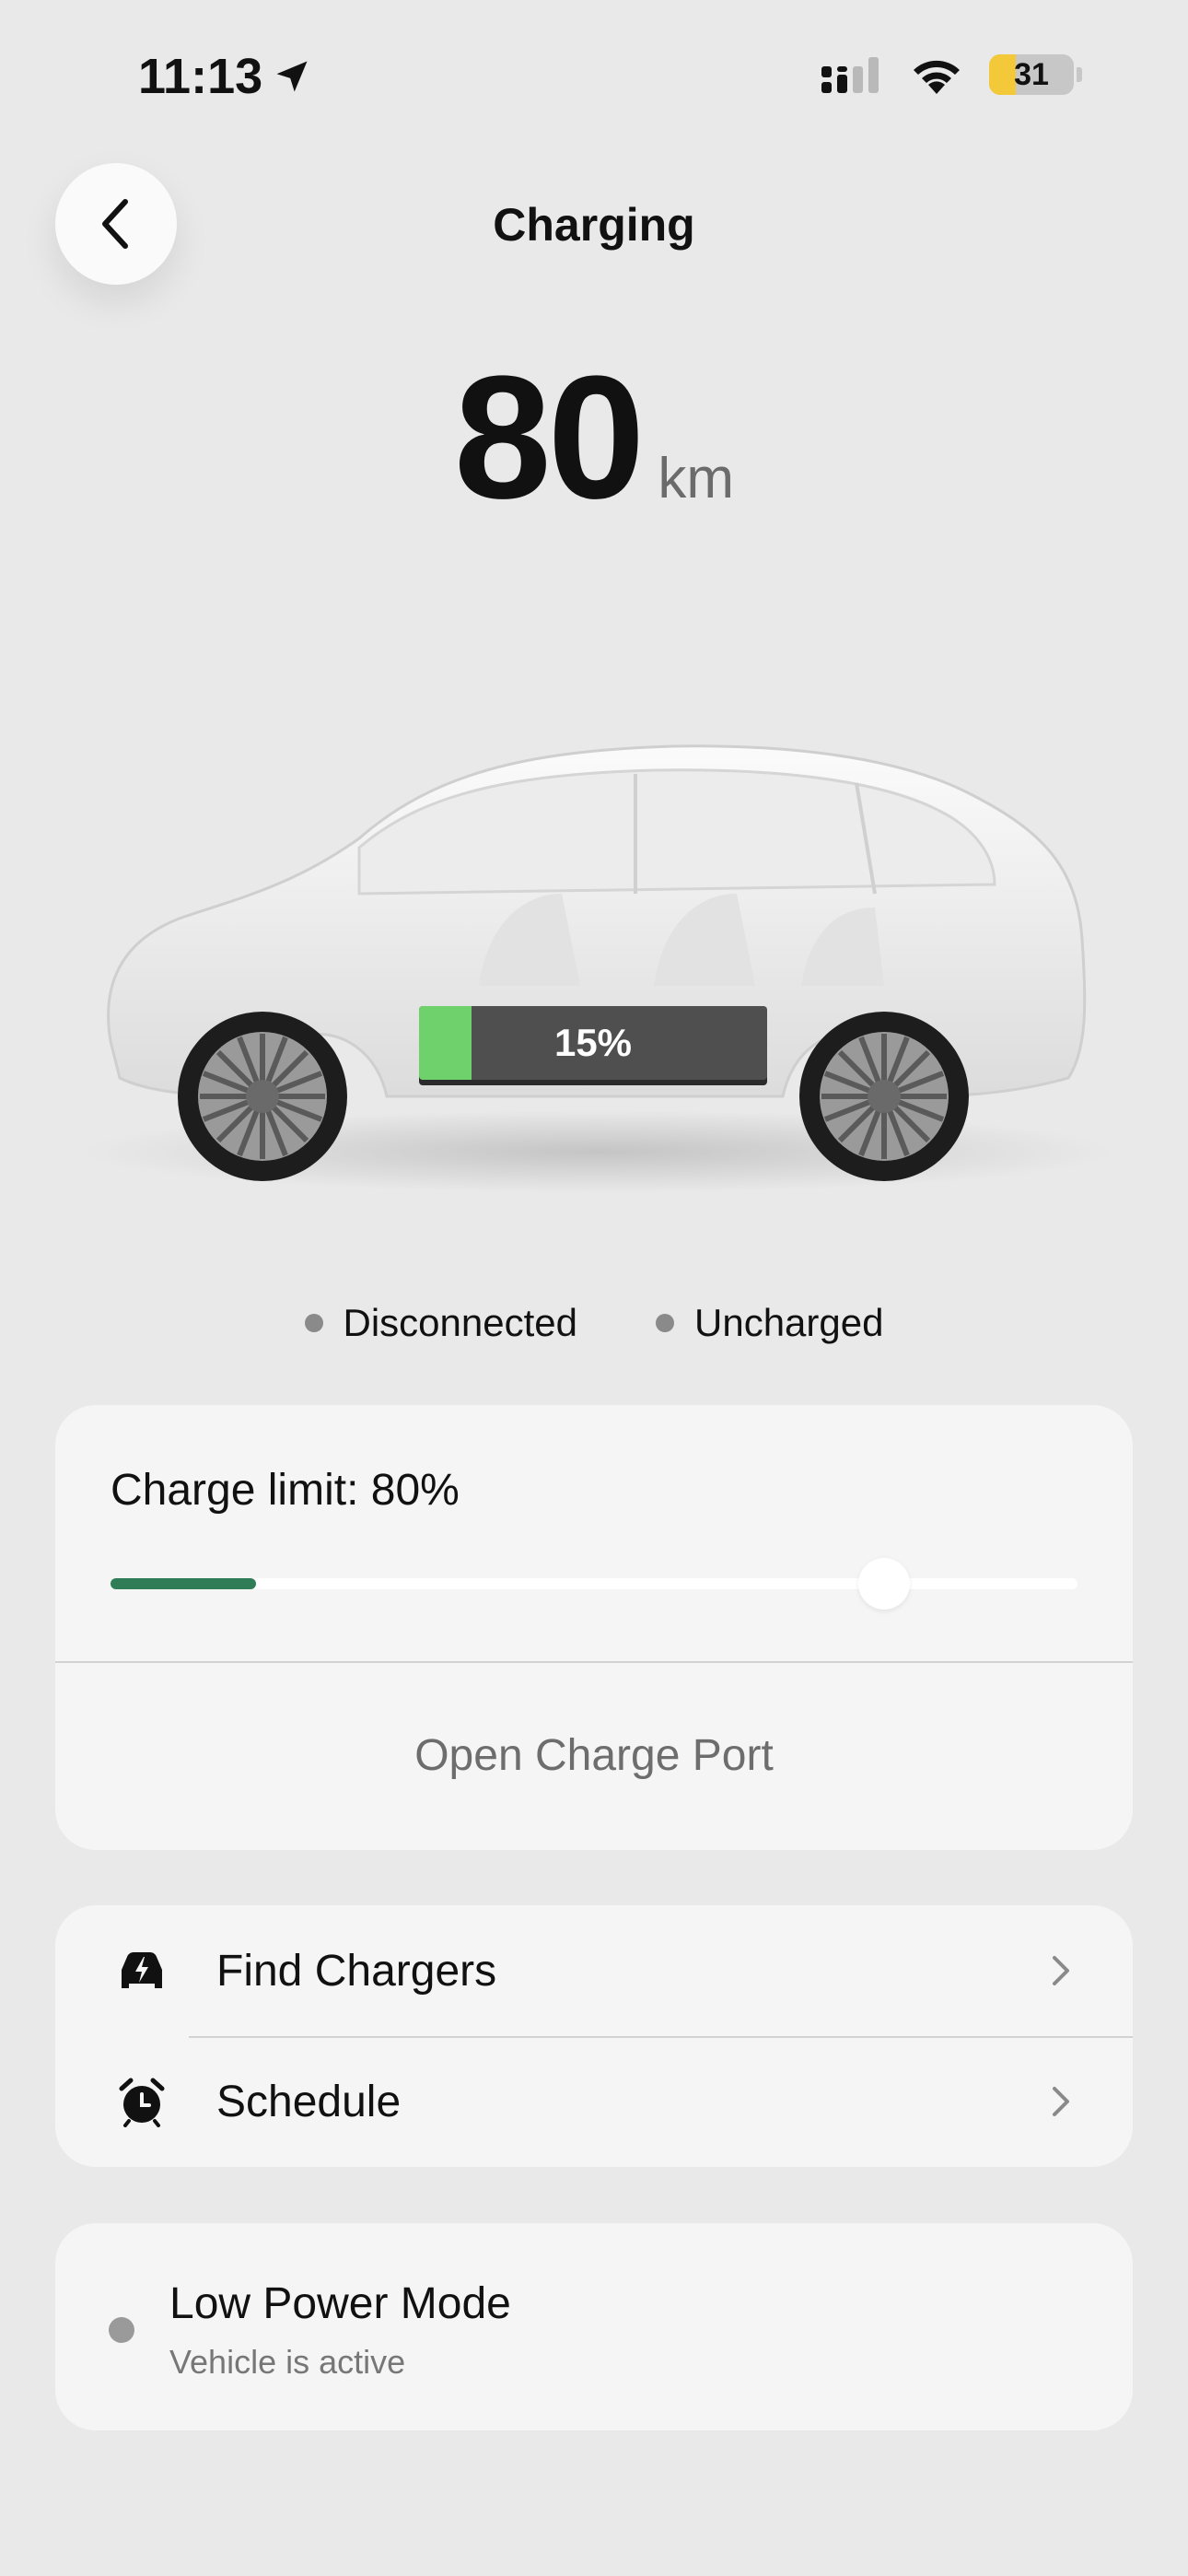 This screenshot has height=2576, width=1188. Describe the element at coordinates (356, 1971) in the screenshot. I see `menu-item-label: Find Chargers` at that location.